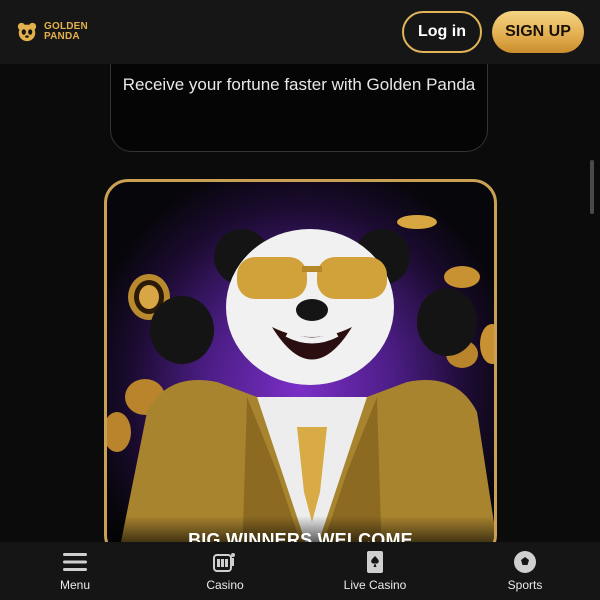  What do you see at coordinates (75, 562) in the screenshot?
I see `menu-icon` at bounding box center [75, 562].